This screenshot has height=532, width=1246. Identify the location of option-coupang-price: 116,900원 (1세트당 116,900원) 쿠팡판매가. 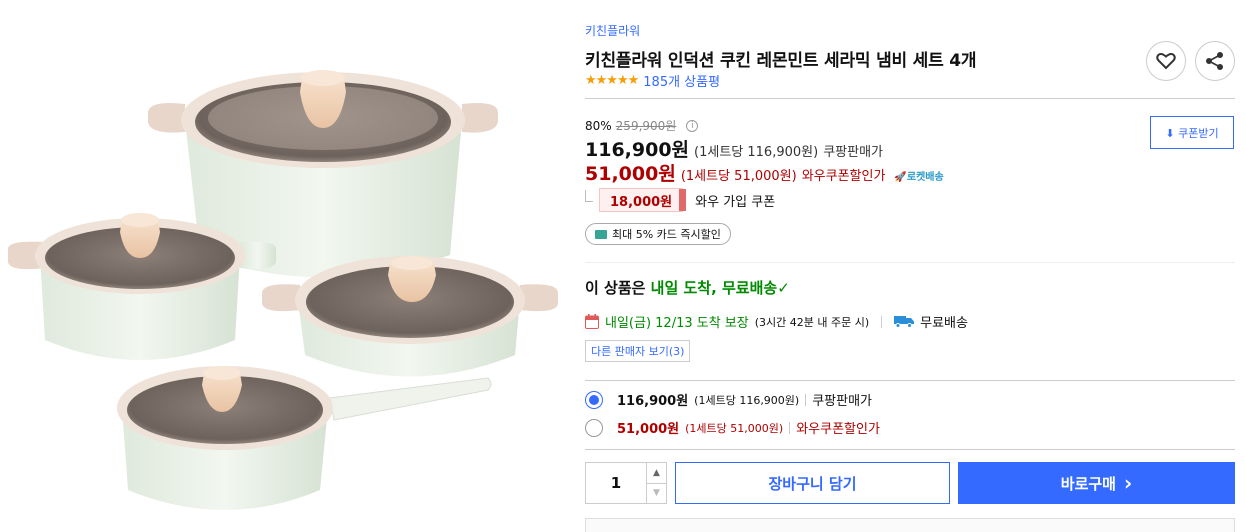
(728, 399).